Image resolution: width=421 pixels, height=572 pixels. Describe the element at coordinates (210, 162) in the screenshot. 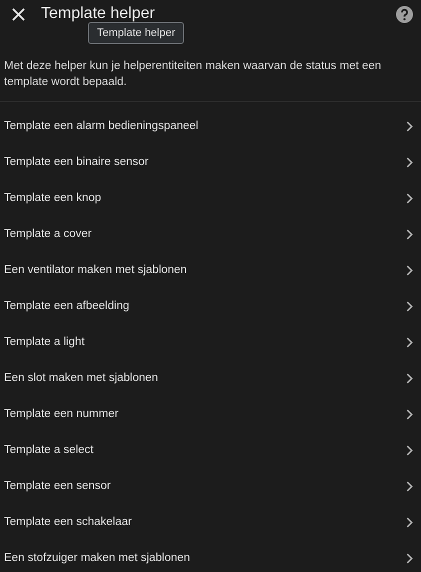

I see `list-item: Template een binaire sensor` at that location.